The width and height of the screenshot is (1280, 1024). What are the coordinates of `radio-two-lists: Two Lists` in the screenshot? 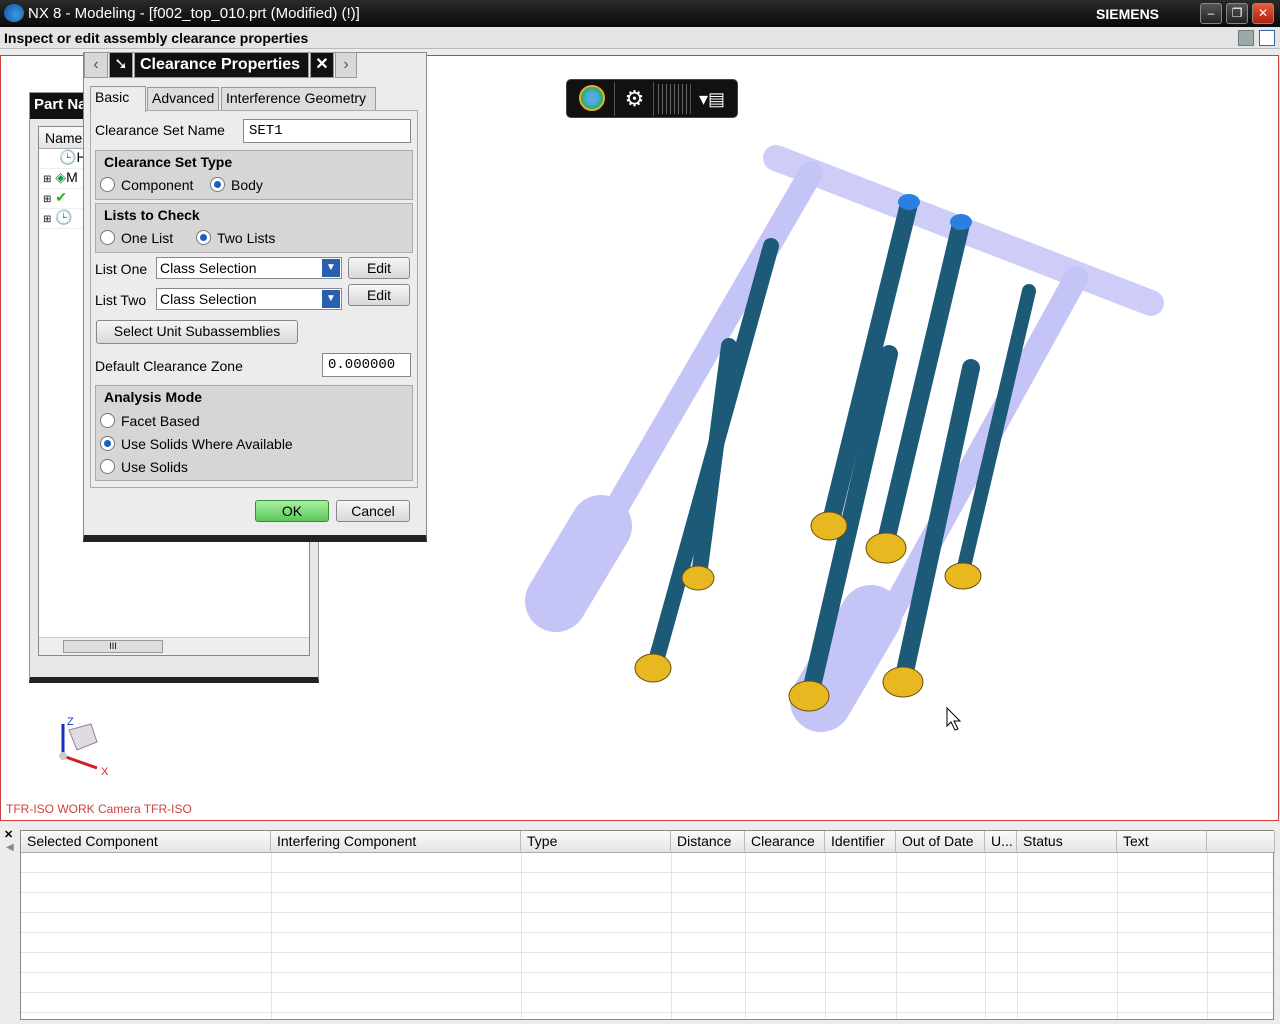 It's located at (235, 238).